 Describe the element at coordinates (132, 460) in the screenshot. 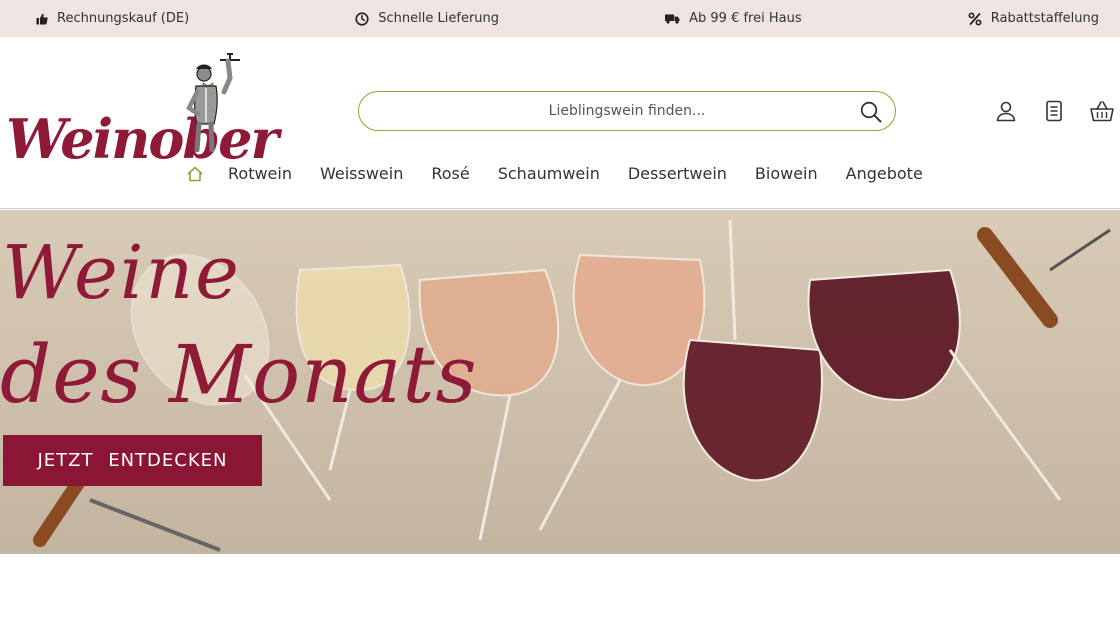

I see `discover-now-button: JETZT ENTDECKEN` at that location.